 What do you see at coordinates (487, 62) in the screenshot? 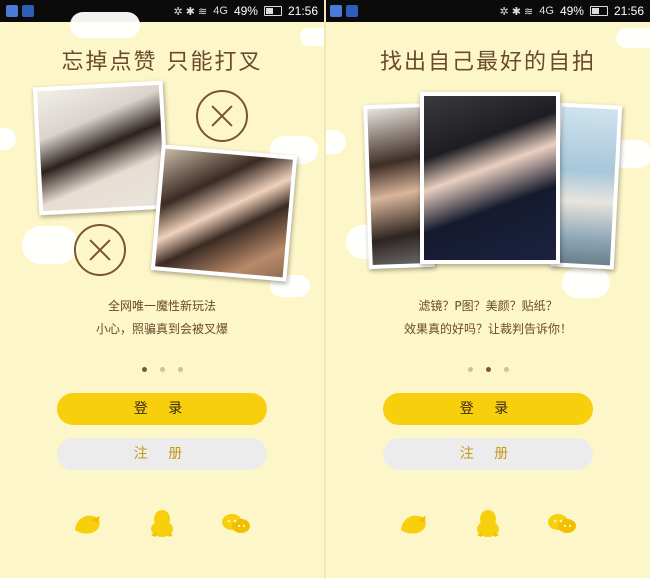
I see `page-title: 找出自己最好的自拍` at bounding box center [487, 62].